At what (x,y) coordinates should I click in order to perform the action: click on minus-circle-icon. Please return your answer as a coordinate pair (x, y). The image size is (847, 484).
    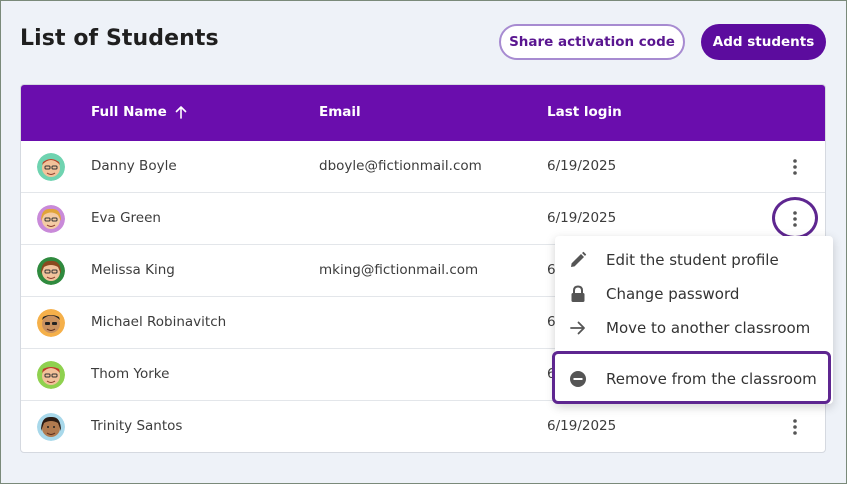
    Looking at the image, I should click on (578, 379).